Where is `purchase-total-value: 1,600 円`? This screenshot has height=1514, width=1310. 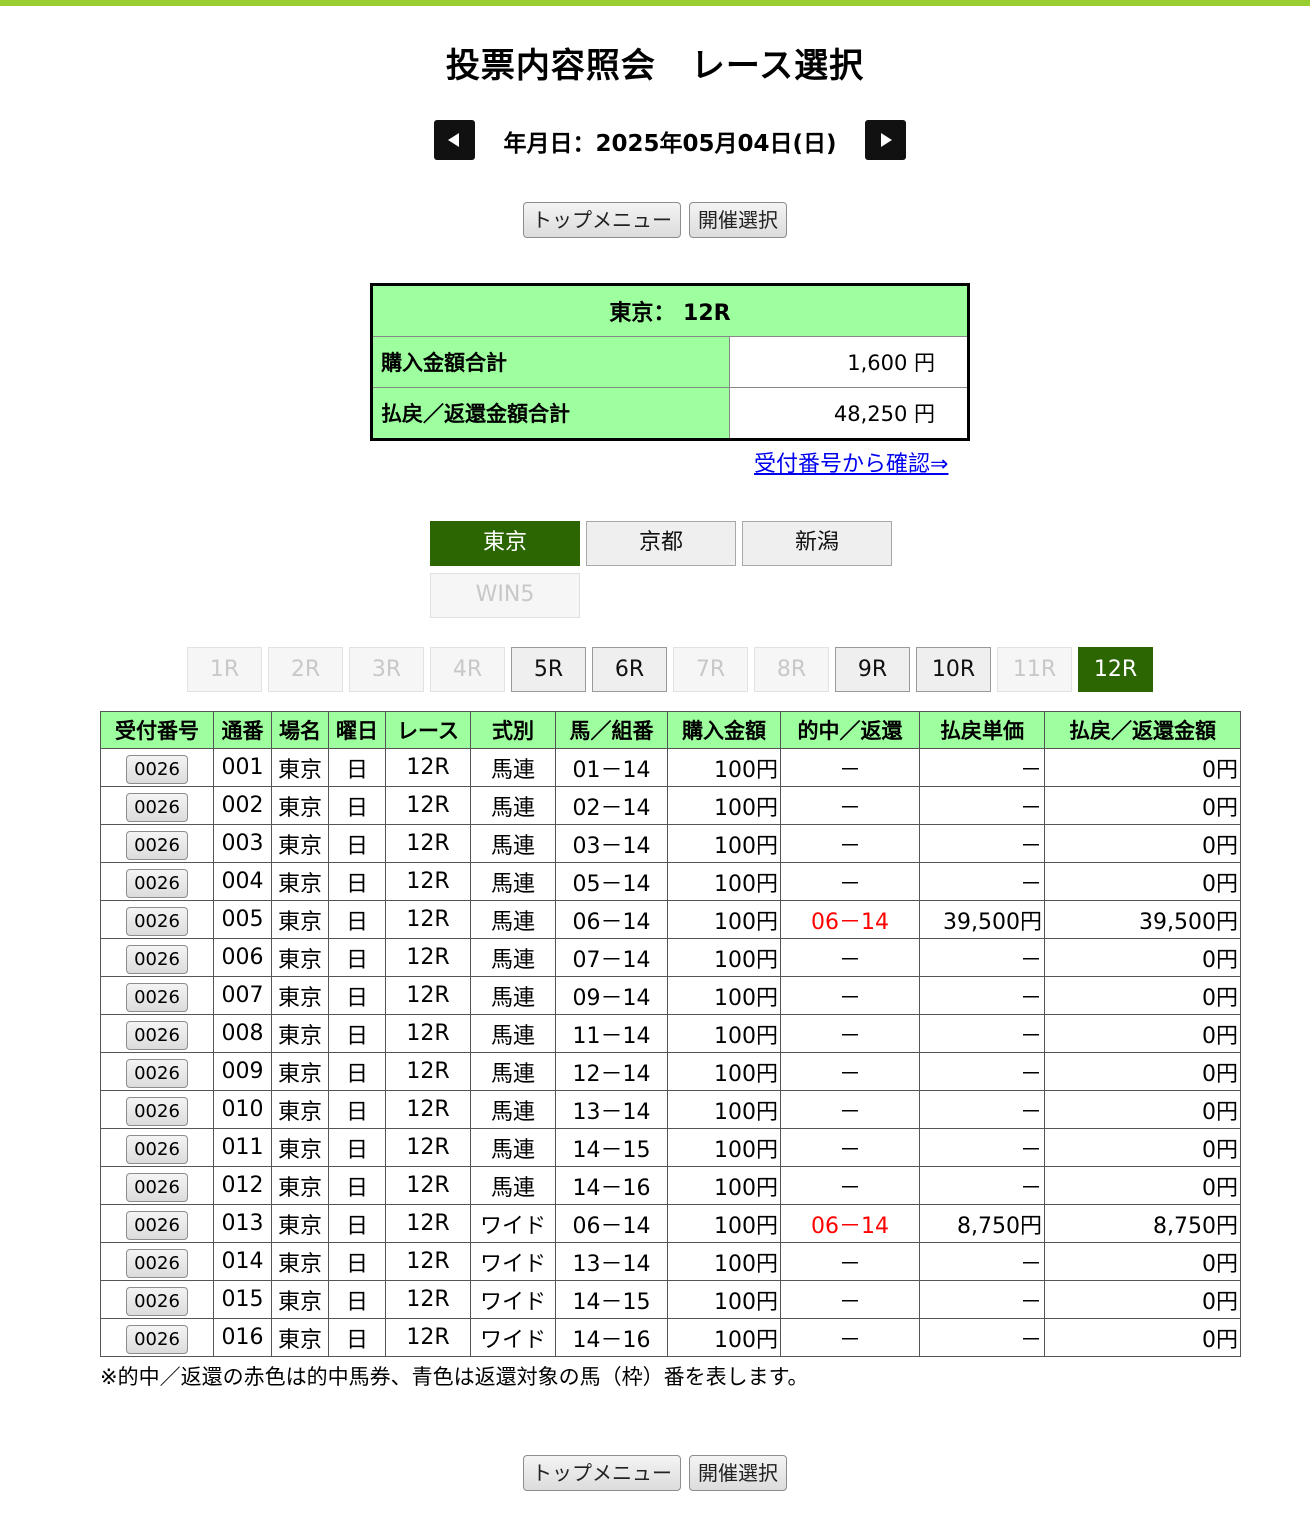
purchase-total-value: 1,600 円 is located at coordinates (849, 362).